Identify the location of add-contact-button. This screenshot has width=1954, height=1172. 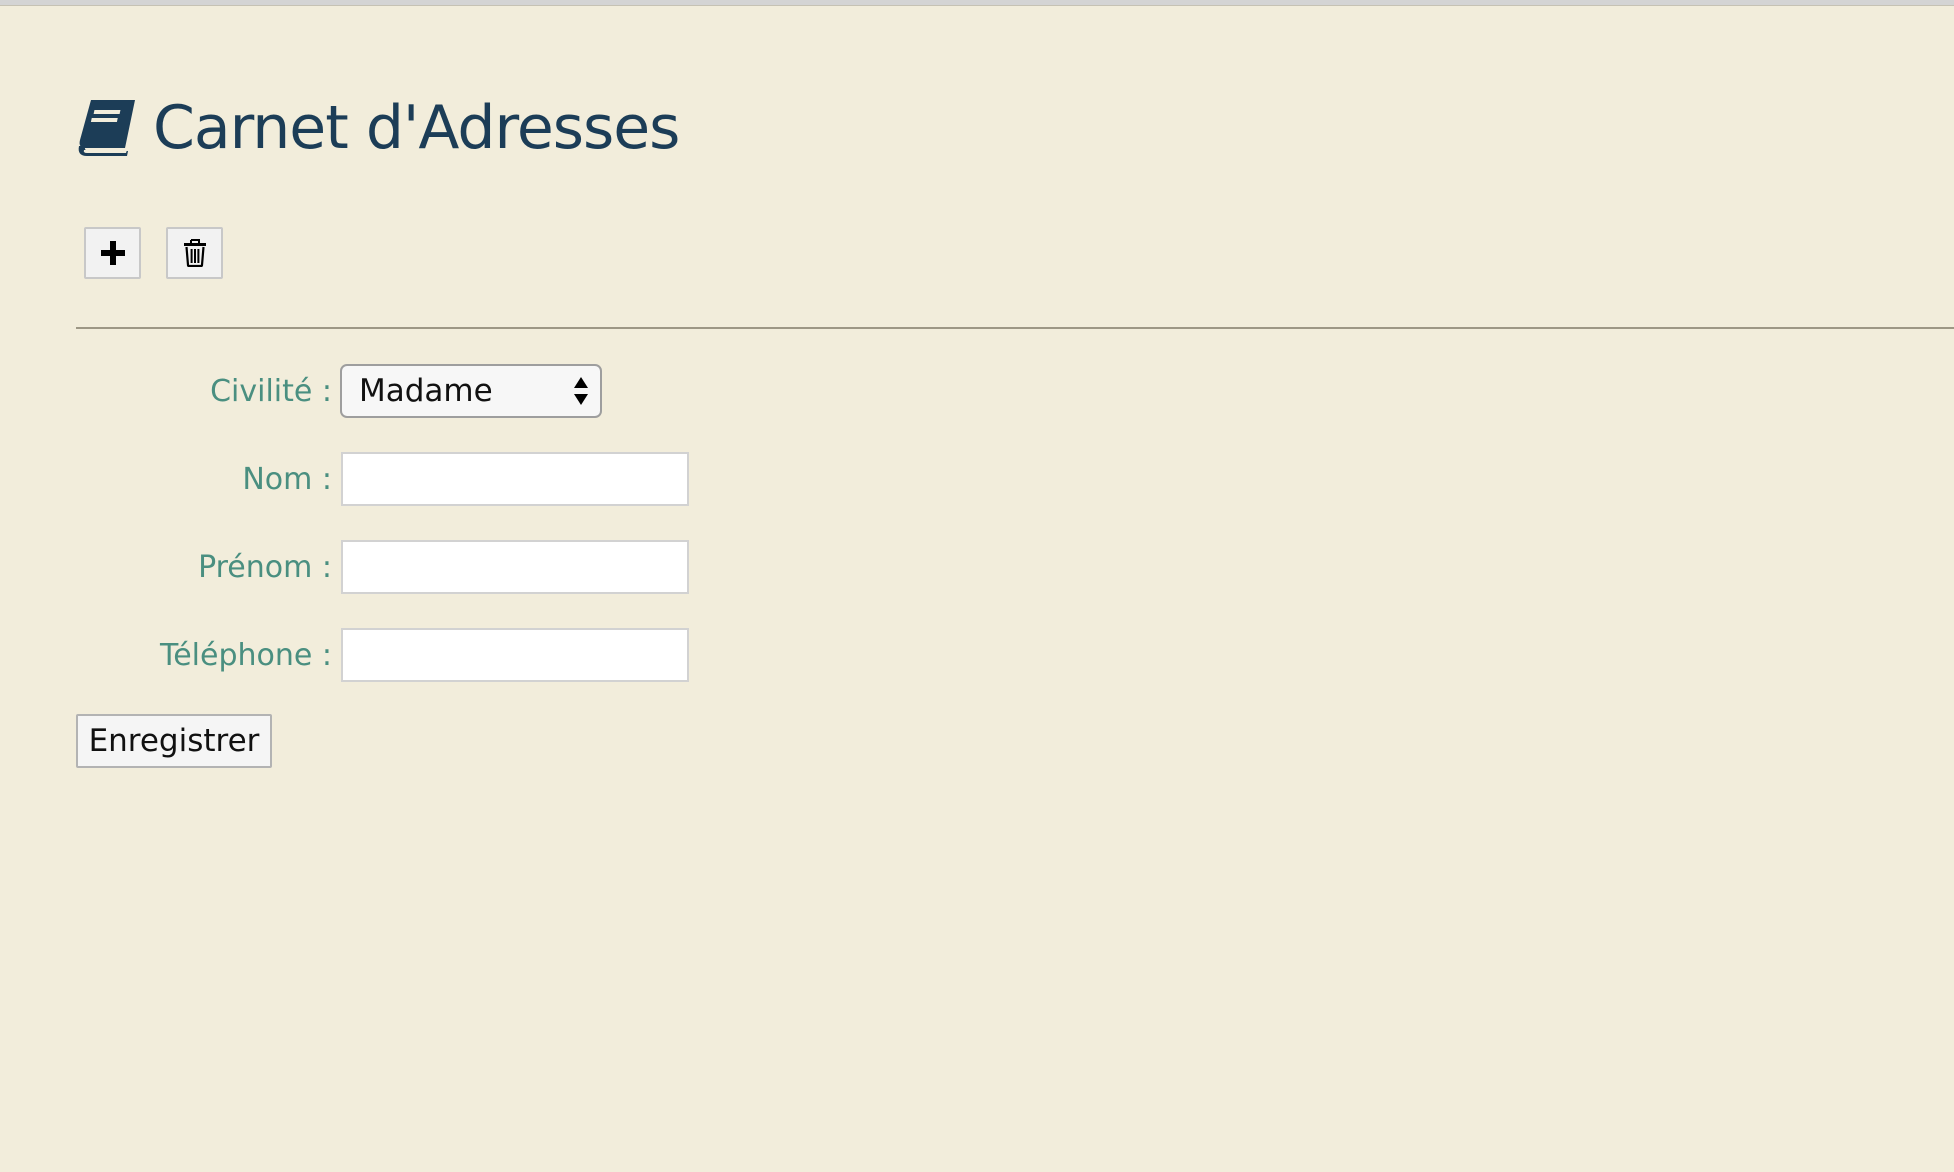
(112, 253).